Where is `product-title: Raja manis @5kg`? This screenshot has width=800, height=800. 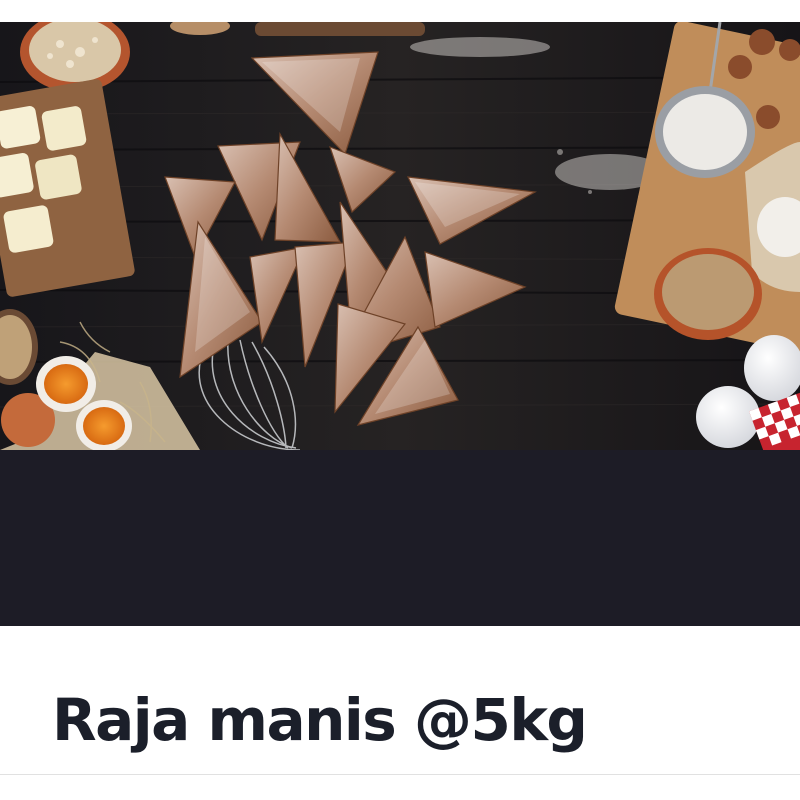
product-title: Raja manis @5kg is located at coordinates (320, 720).